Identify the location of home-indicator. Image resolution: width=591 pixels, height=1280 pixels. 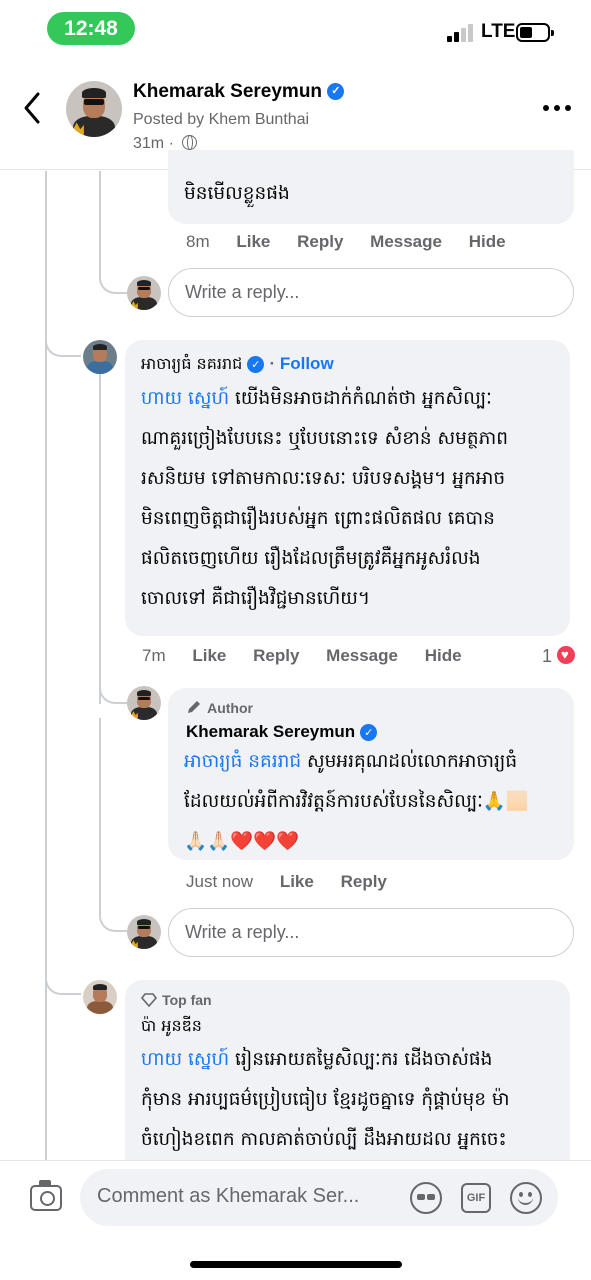
(296, 1264).